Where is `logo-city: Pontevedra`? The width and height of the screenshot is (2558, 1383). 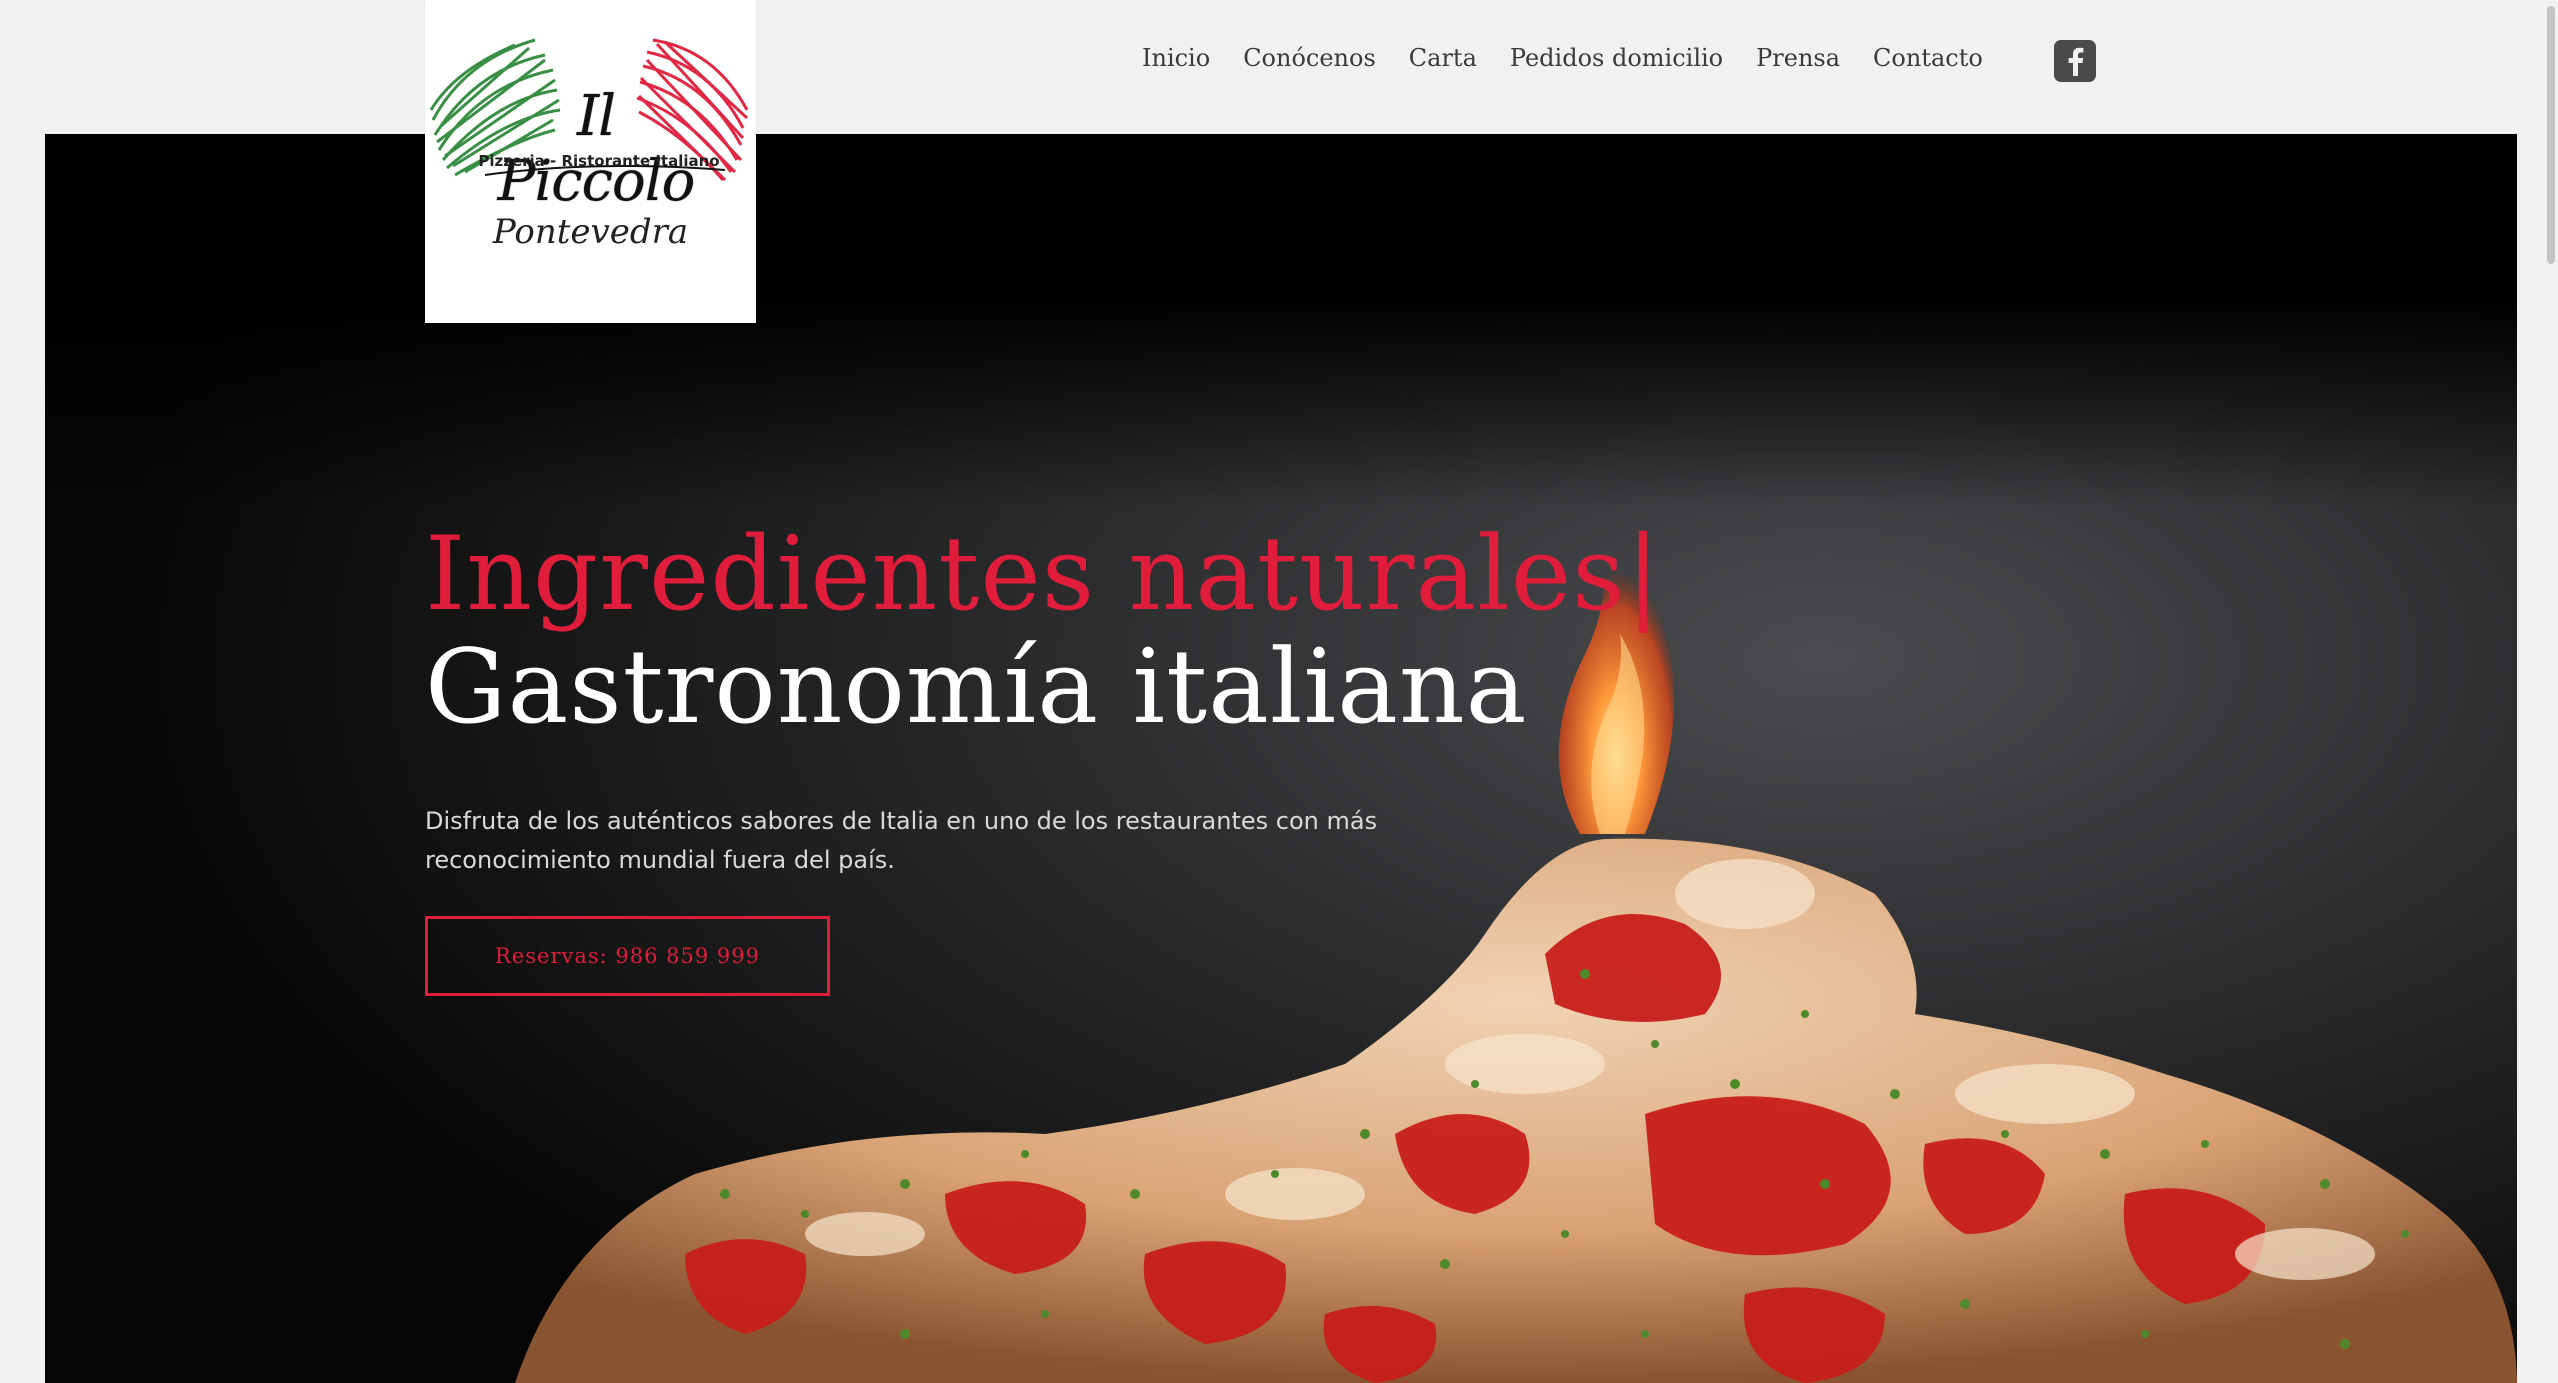 logo-city: Pontevedra is located at coordinates (590, 232).